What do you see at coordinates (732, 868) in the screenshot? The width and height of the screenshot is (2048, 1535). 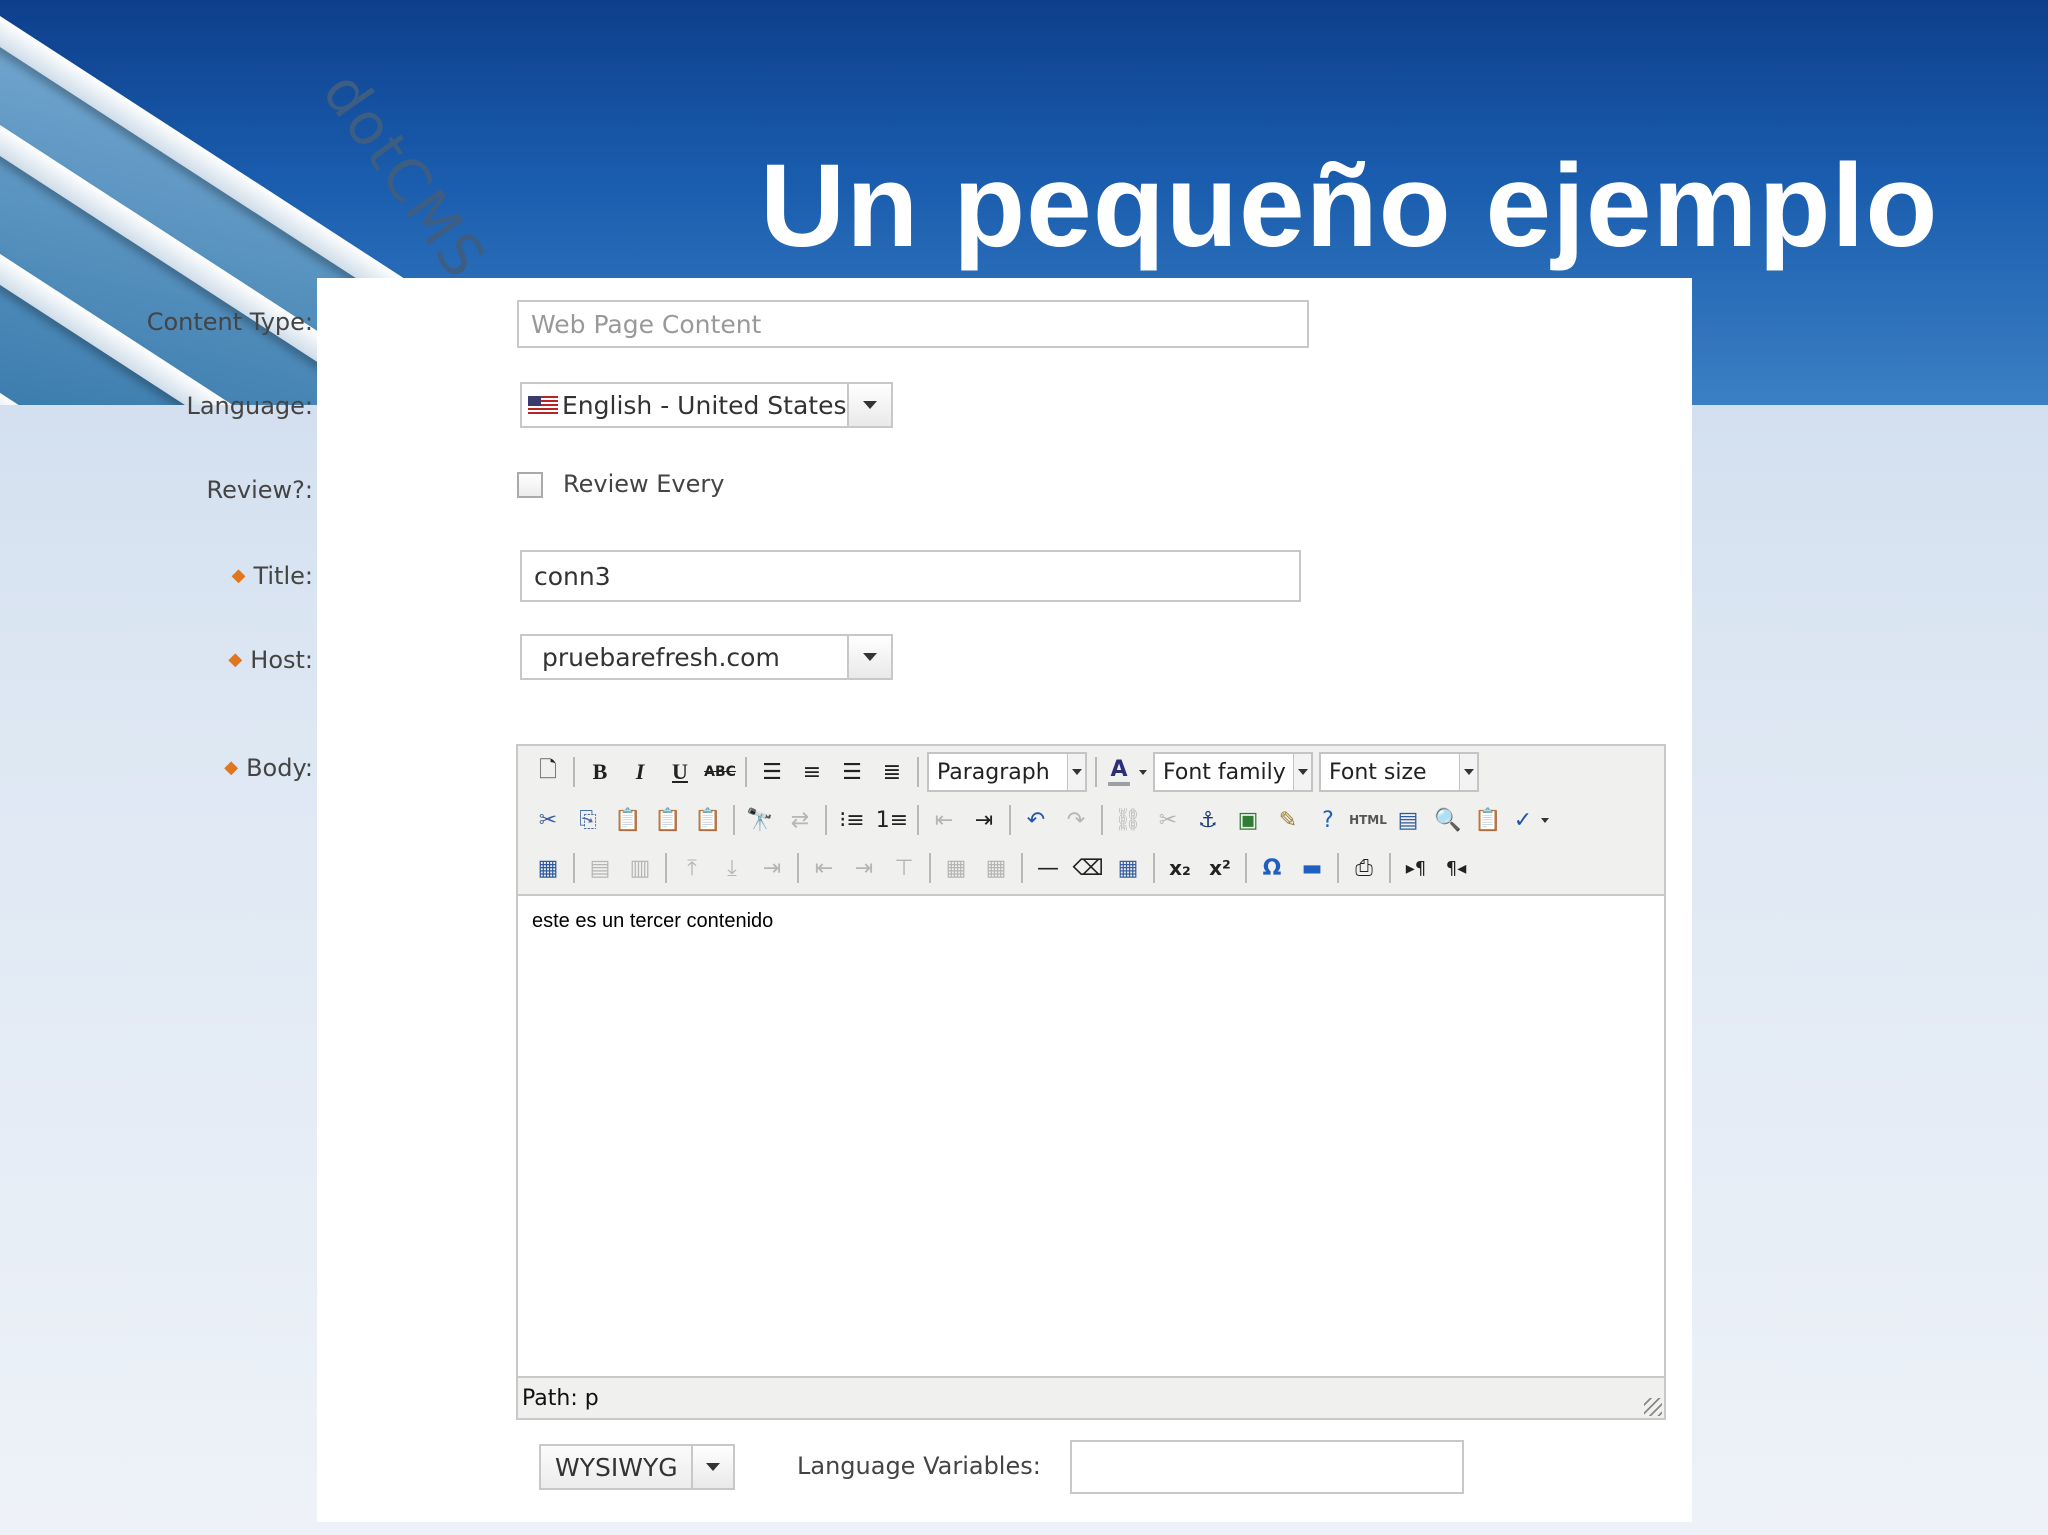 I see `row-after-icon: ⤓` at bounding box center [732, 868].